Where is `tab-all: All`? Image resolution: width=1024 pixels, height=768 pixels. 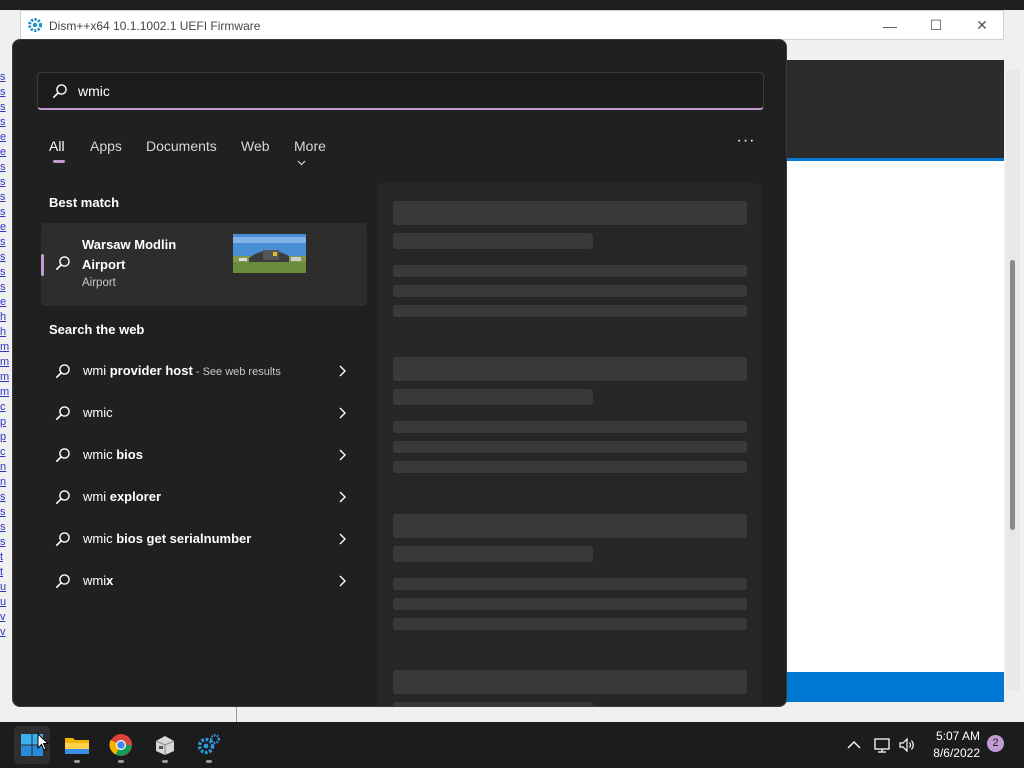 tab-all: All is located at coordinates (57, 146).